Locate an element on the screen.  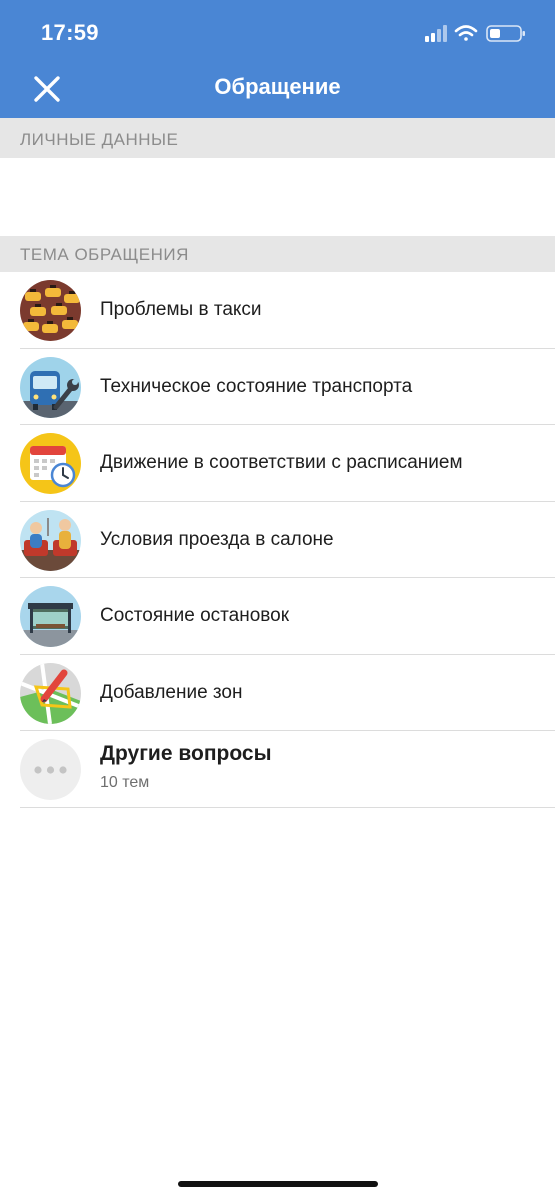
topic-stops: Состояние остановок is located at coordinates (277, 616).